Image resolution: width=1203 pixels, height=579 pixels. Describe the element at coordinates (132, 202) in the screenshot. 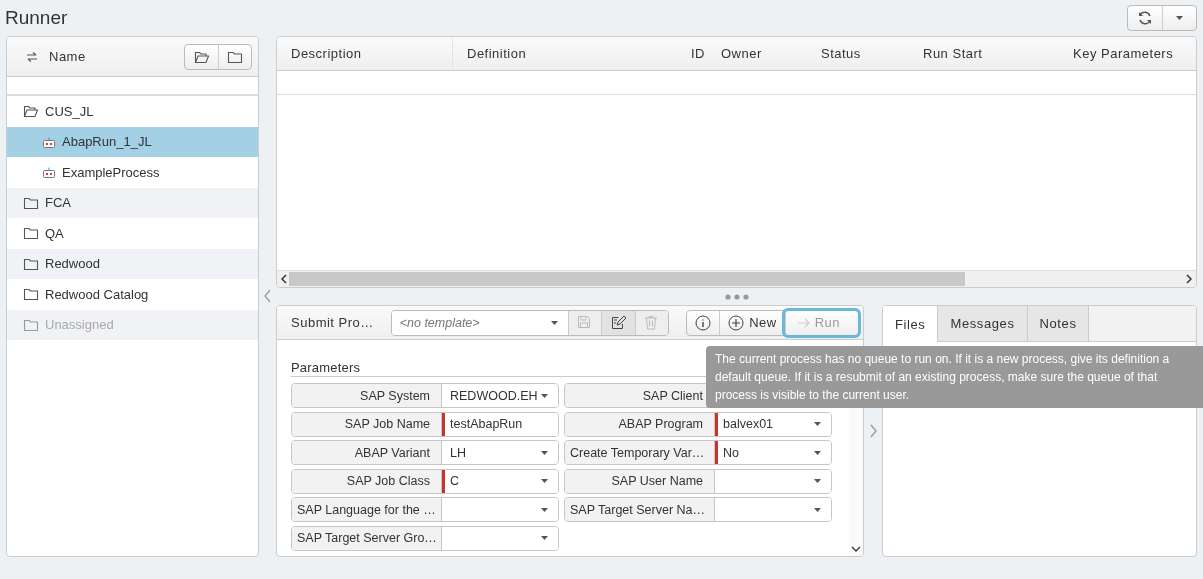

I see `tree-item: FCA` at that location.